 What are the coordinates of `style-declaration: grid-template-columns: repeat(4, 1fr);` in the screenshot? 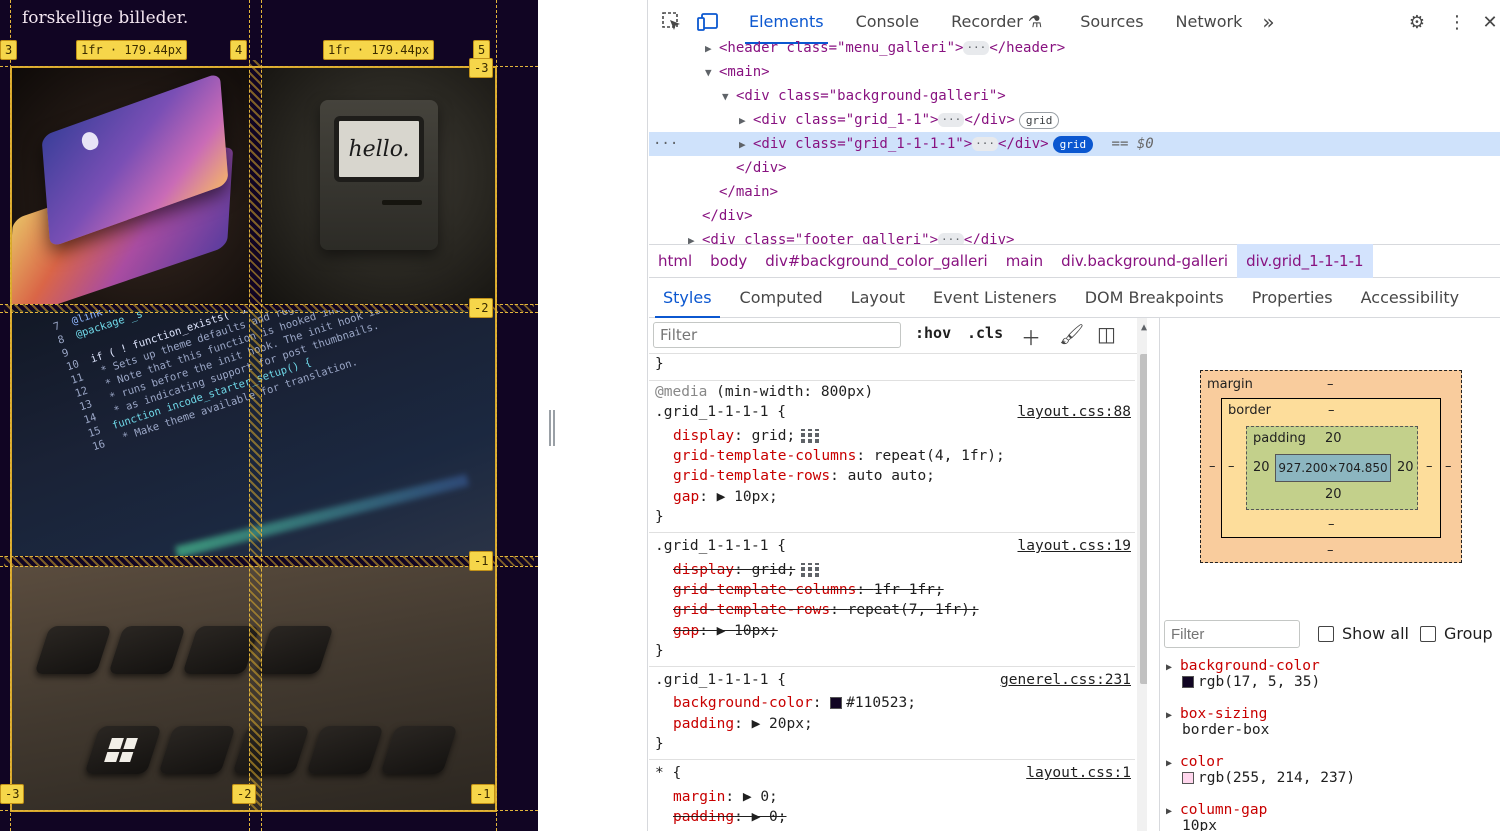 It's located at (830, 456).